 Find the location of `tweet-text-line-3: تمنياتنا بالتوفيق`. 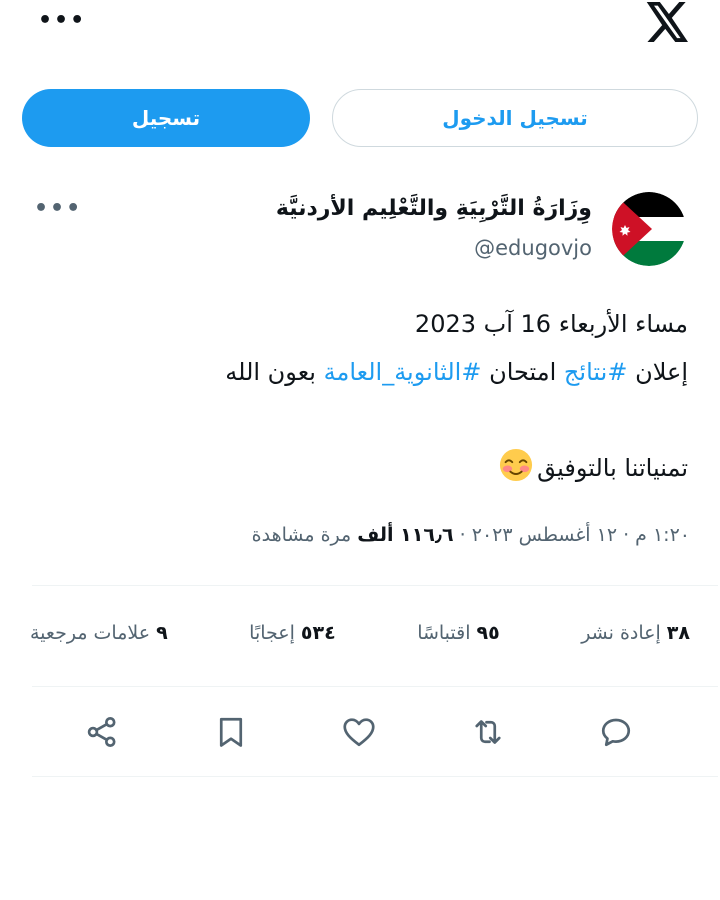

tweet-text-line-3: تمنياتنا بالتوفيق is located at coordinates (593, 468).